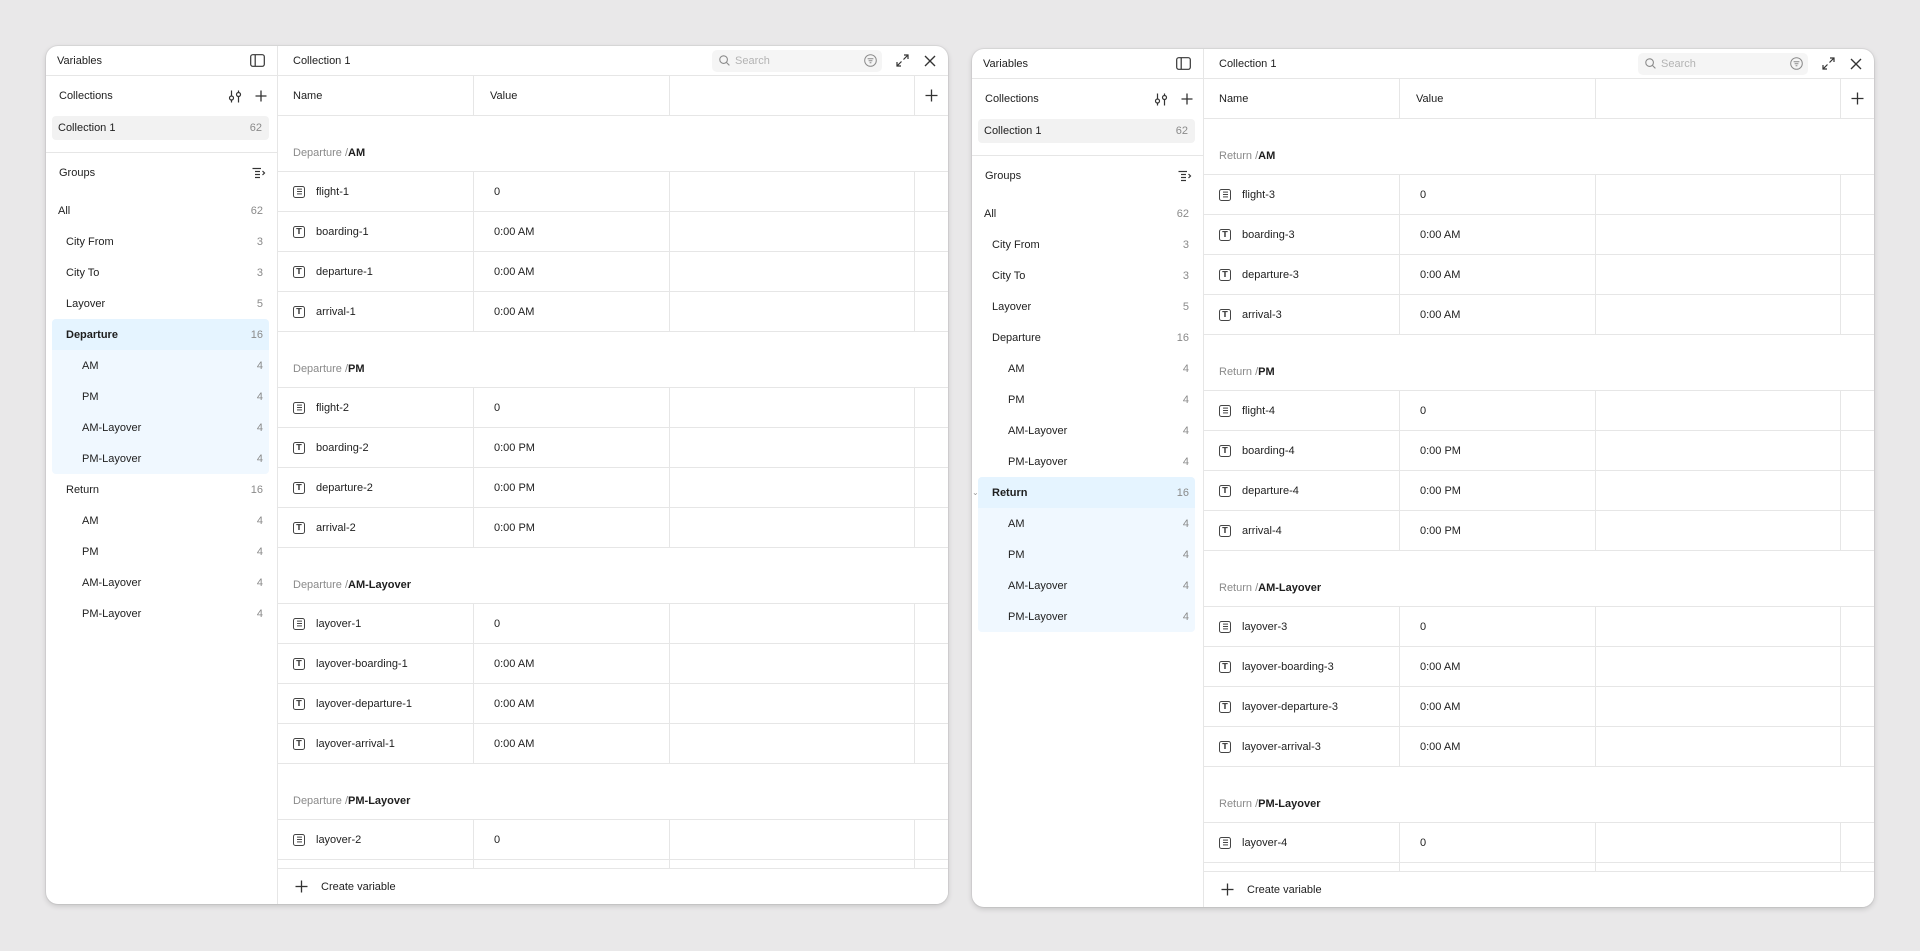  What do you see at coordinates (376, 271) in the screenshot?
I see `variable-name-cell: Tdeparture-1` at bounding box center [376, 271].